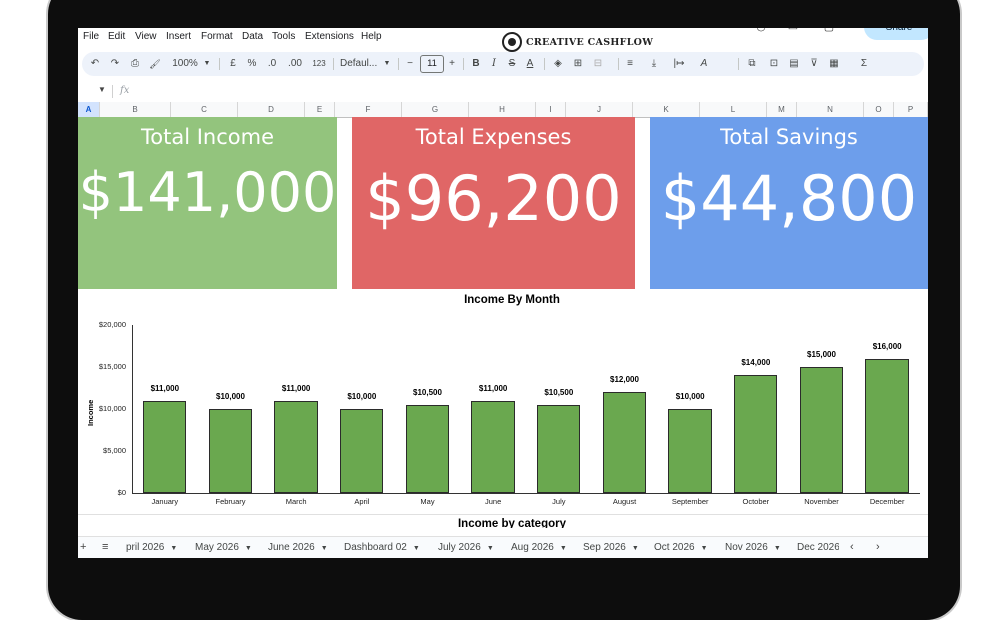  What do you see at coordinates (834, 64) in the screenshot?
I see `filter-views-icon: ▦` at bounding box center [834, 64].